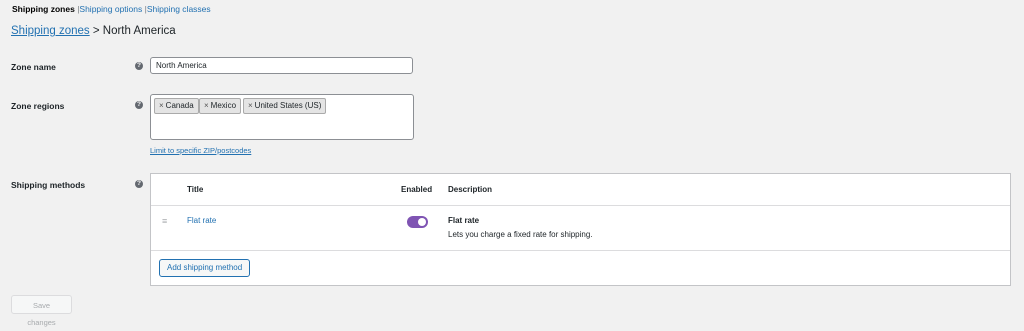 This screenshot has height=331, width=1024. Describe the element at coordinates (417, 189) in the screenshot. I see `column-header-enabled: Enabled` at that location.